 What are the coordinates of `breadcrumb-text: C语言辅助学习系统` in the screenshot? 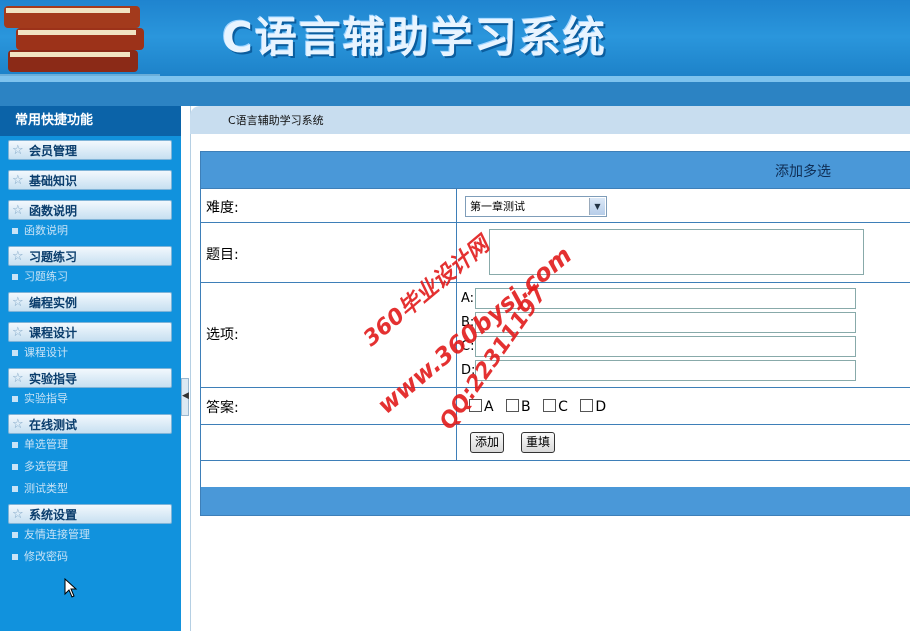 It's located at (276, 120).